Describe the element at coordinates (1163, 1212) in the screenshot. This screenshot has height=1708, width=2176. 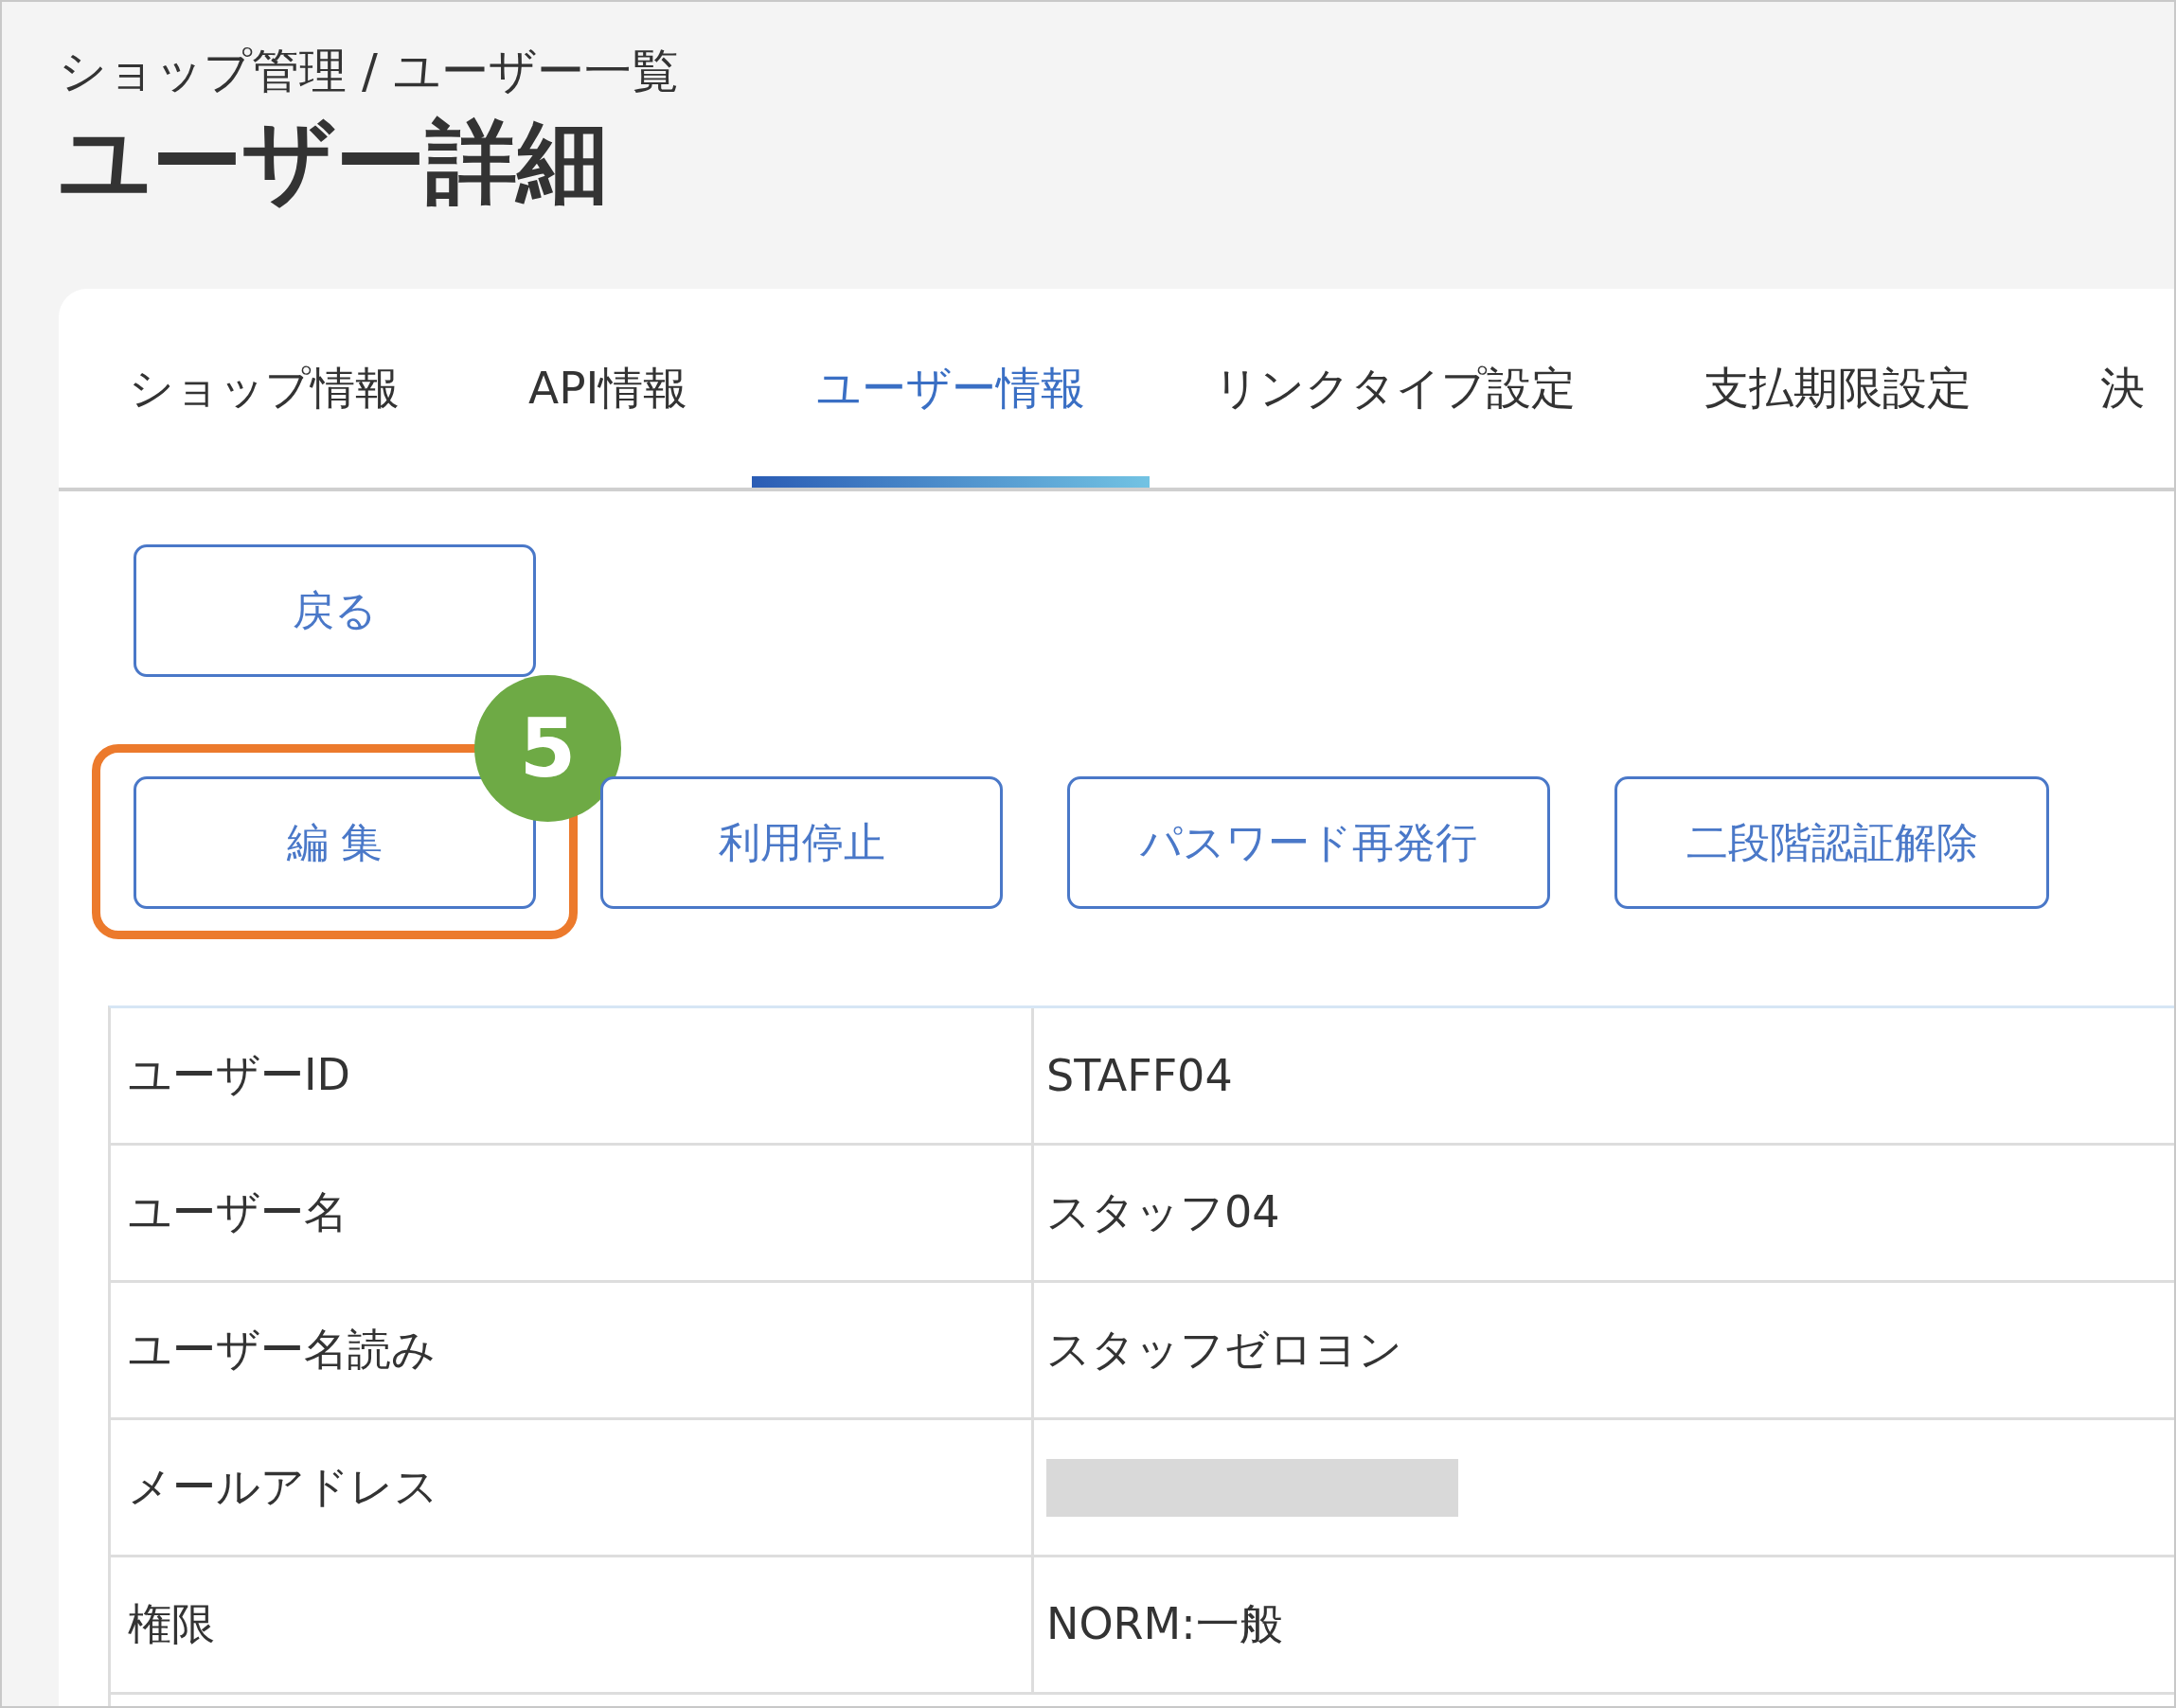
I see `table-cell-text: スタッフ04` at that location.